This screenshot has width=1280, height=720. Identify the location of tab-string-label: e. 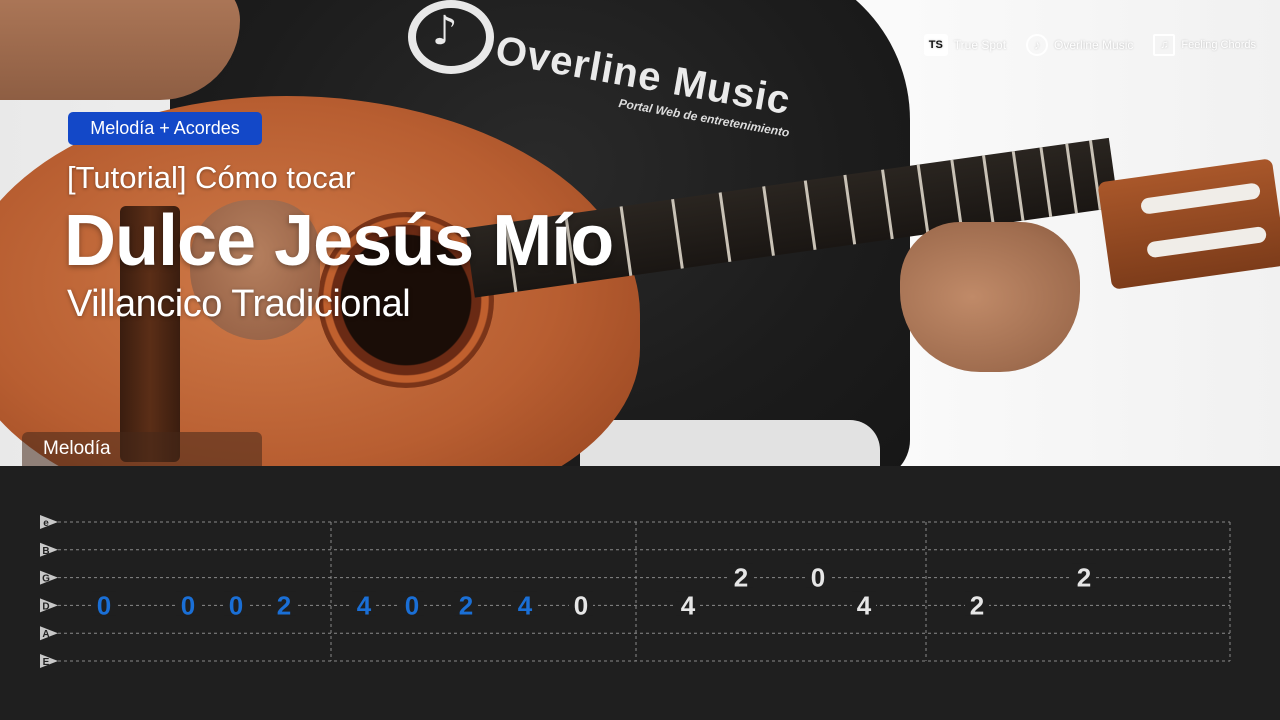
(46, 523).